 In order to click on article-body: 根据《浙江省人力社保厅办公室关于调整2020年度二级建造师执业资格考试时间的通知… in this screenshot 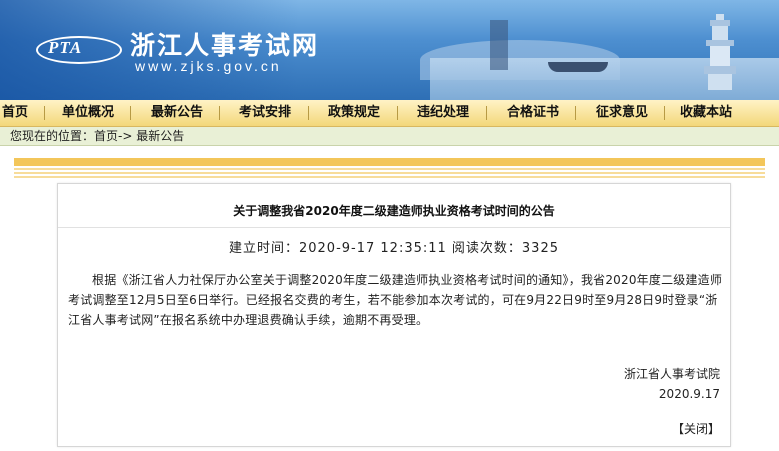, I will do `click(395, 300)`.